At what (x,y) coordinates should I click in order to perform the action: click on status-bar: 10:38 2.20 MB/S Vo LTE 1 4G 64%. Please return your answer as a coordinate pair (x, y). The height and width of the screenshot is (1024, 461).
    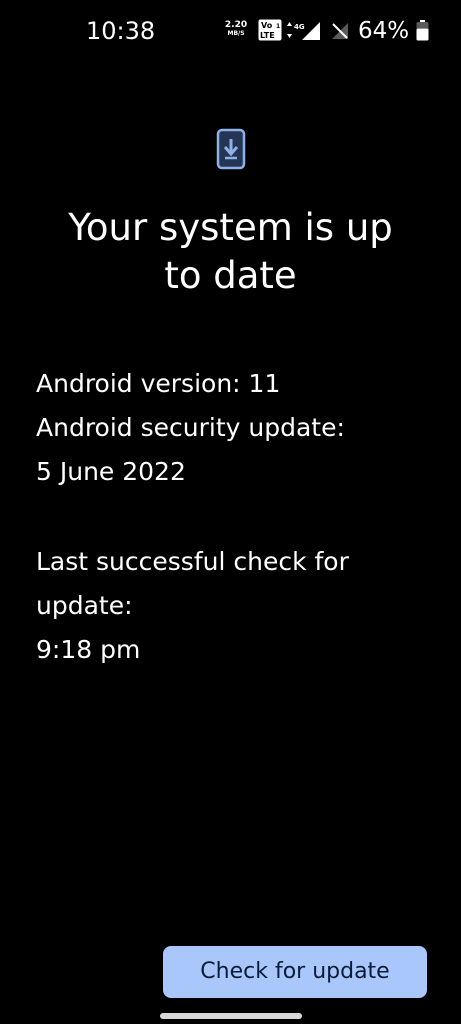
    Looking at the image, I should click on (230, 32).